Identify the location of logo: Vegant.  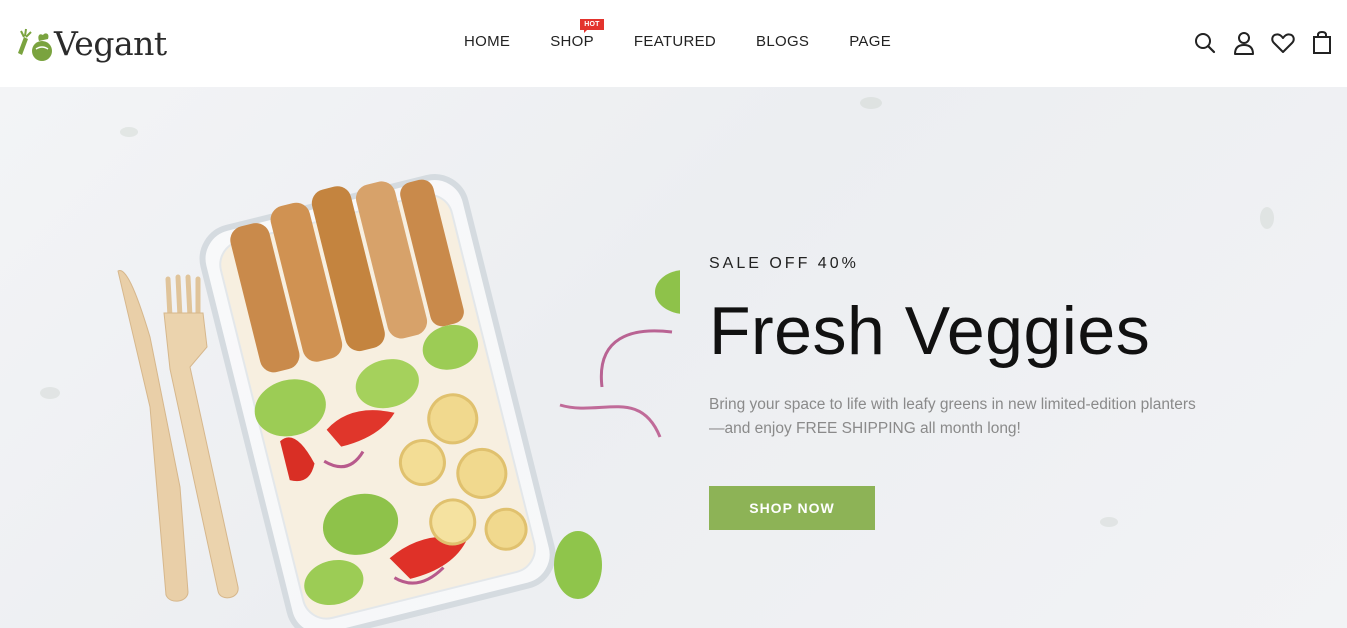
(89, 43).